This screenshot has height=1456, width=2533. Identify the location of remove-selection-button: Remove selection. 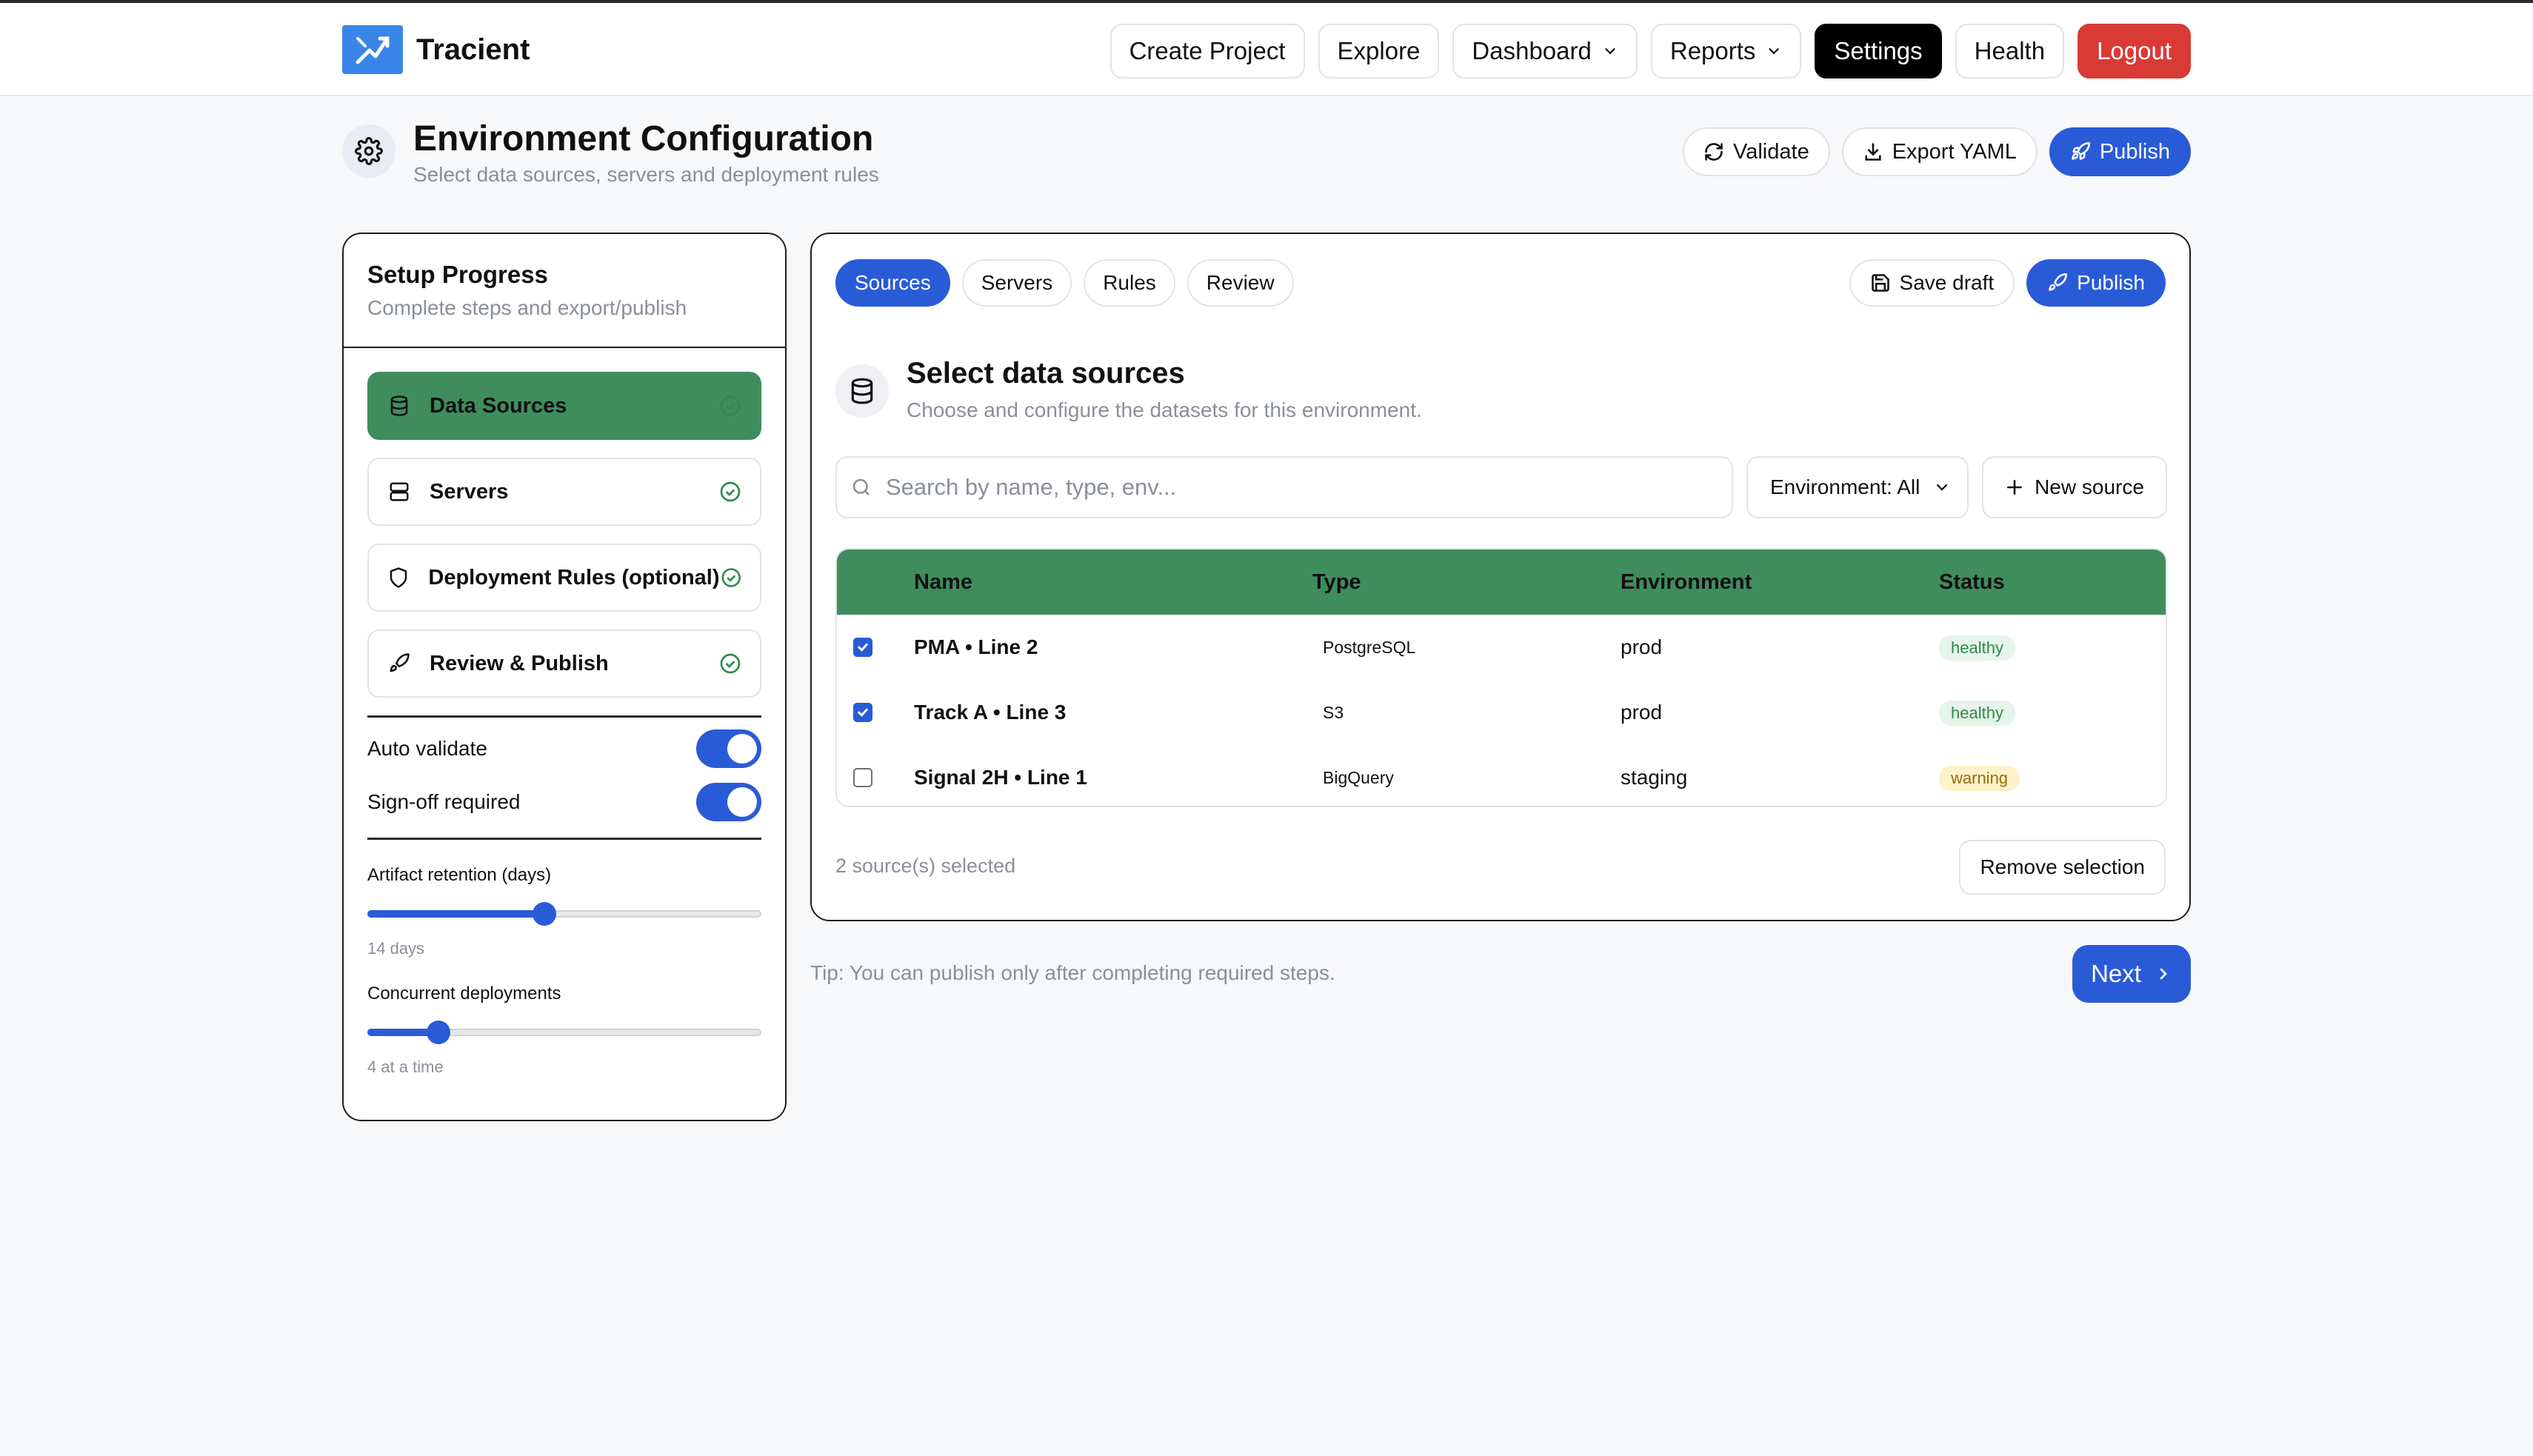
(2062, 868).